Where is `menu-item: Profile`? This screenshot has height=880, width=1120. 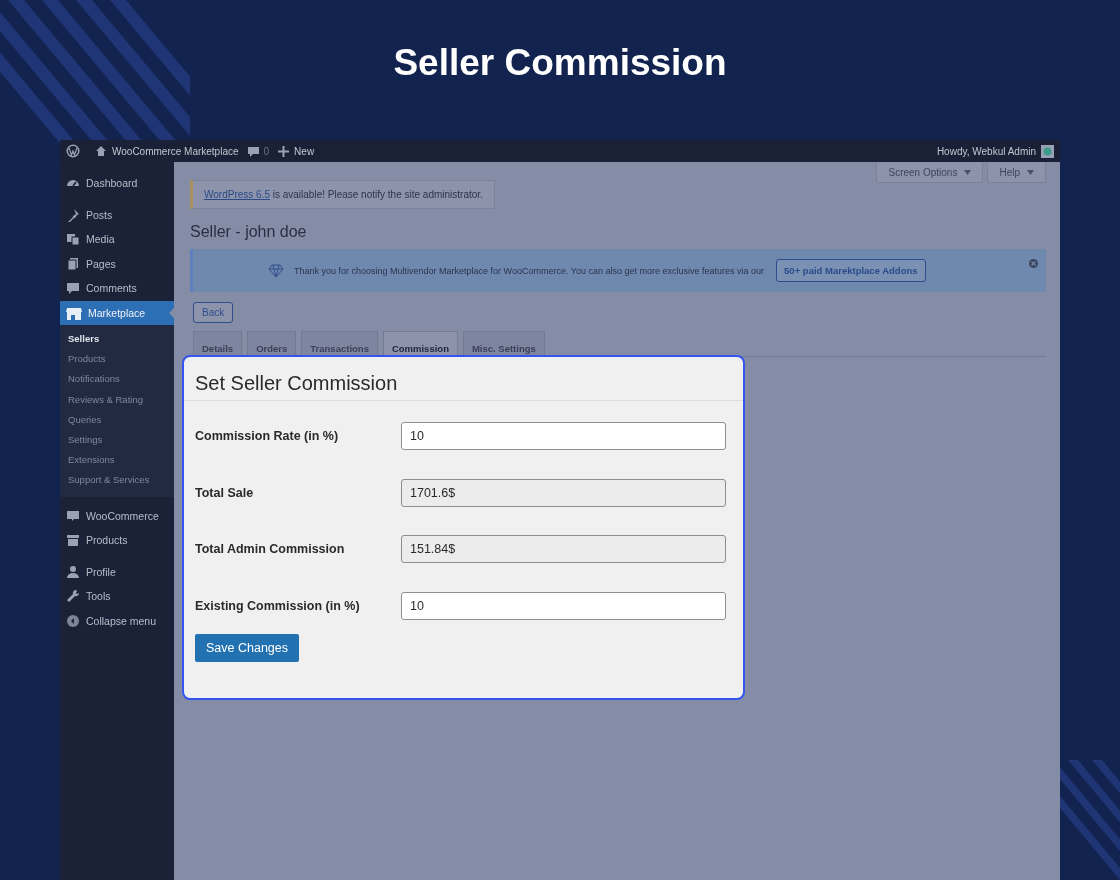
menu-item: Profile is located at coordinates (117, 571).